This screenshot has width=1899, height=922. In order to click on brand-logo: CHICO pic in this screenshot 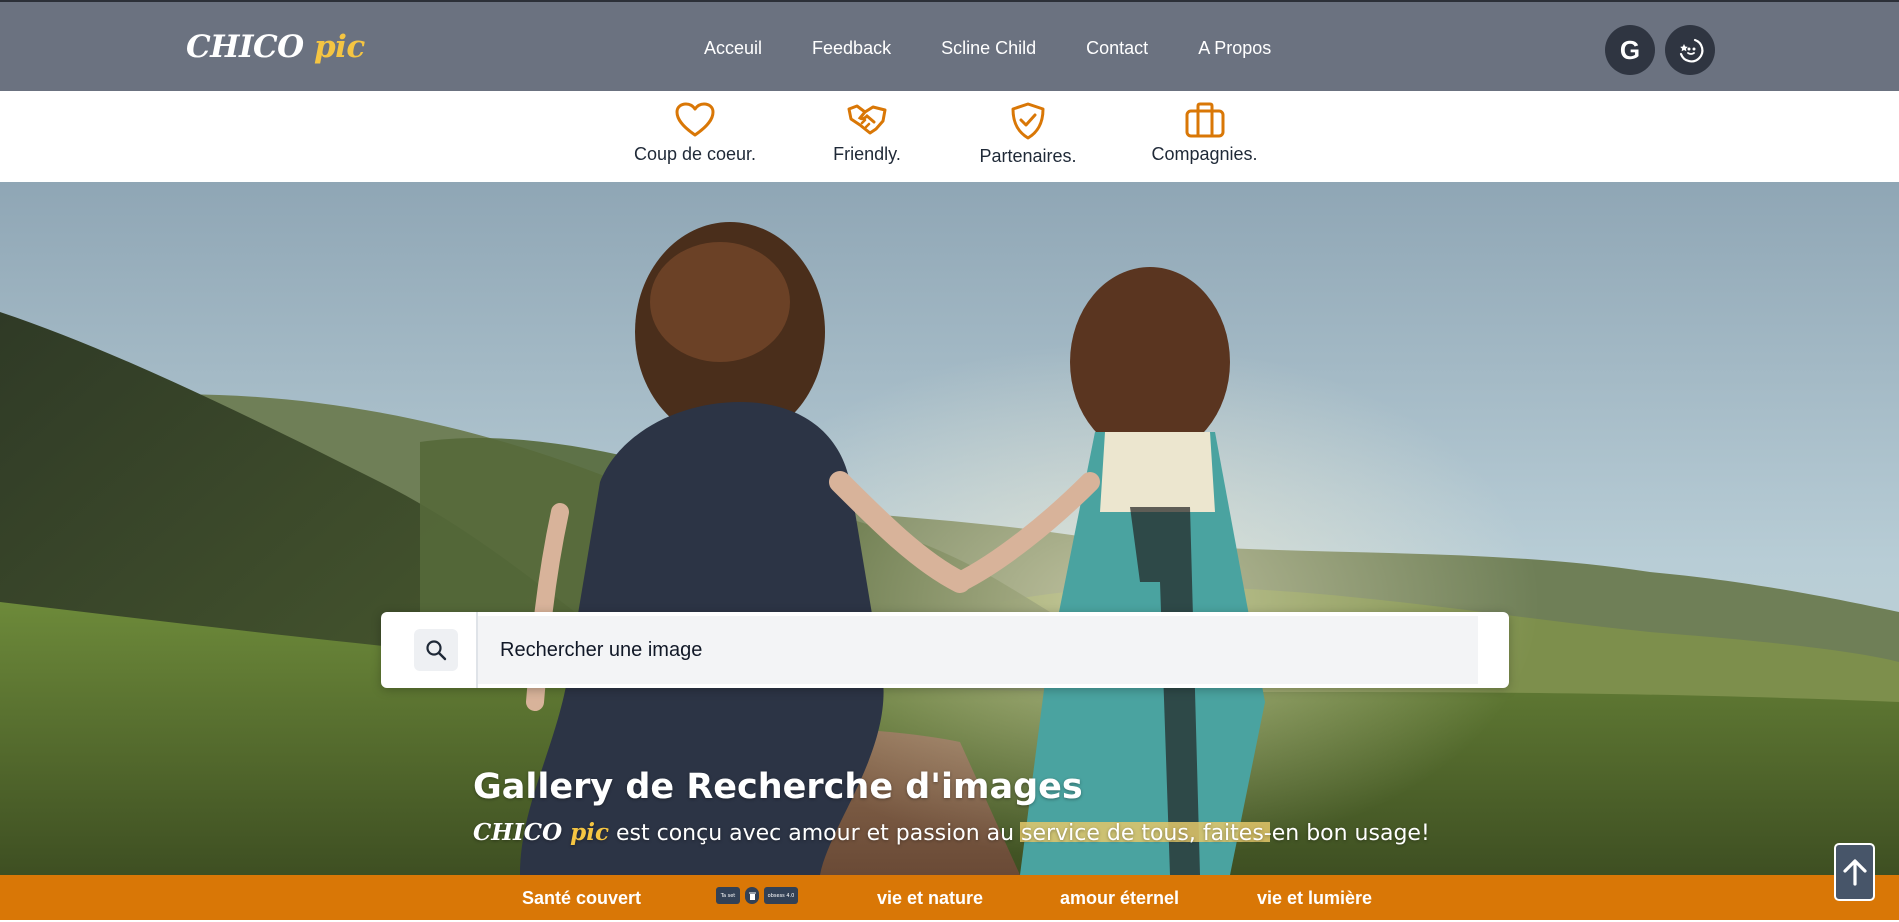, I will do `click(275, 47)`.